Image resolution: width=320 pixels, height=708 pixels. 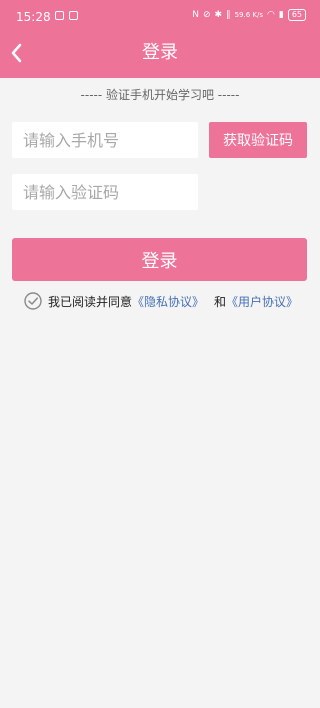 What do you see at coordinates (206, 15) in the screenshot?
I see `mute-icon: ⊘` at bounding box center [206, 15].